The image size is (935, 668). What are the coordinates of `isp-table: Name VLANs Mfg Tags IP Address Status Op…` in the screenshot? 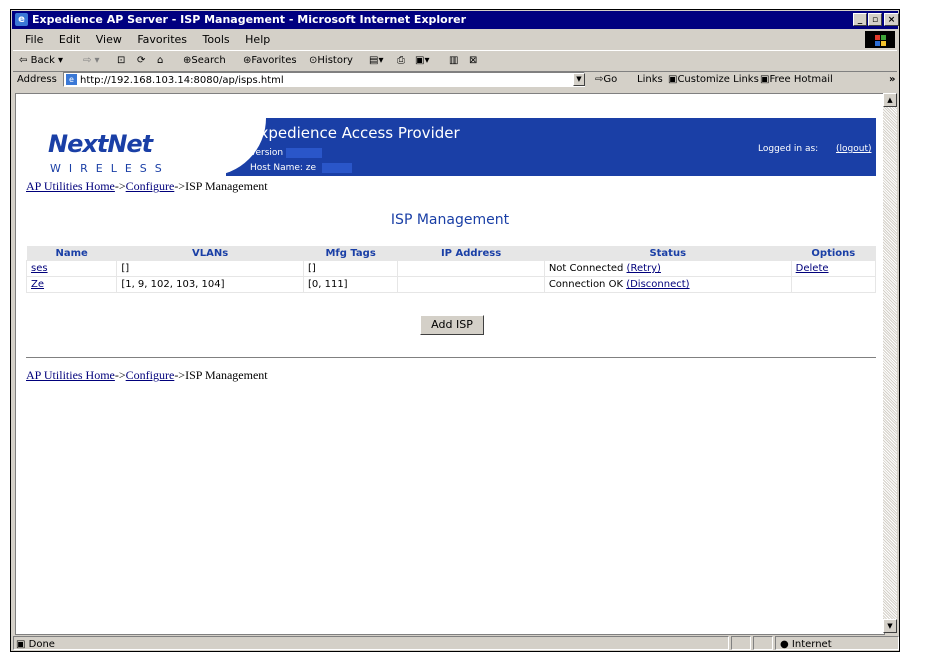 It's located at (451, 269).